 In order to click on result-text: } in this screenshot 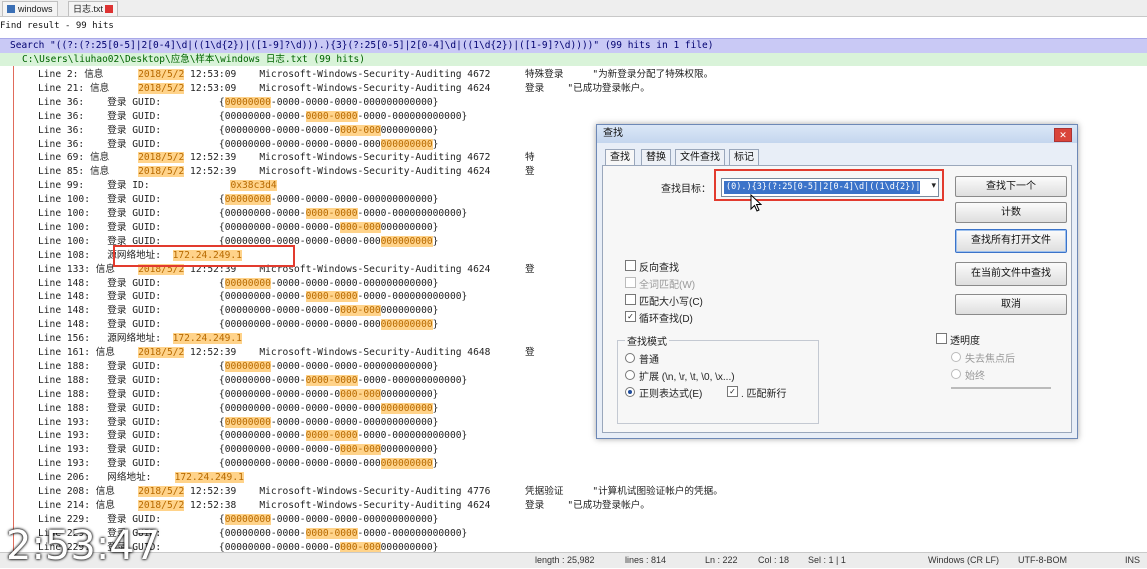, I will do `click(435, 464)`.